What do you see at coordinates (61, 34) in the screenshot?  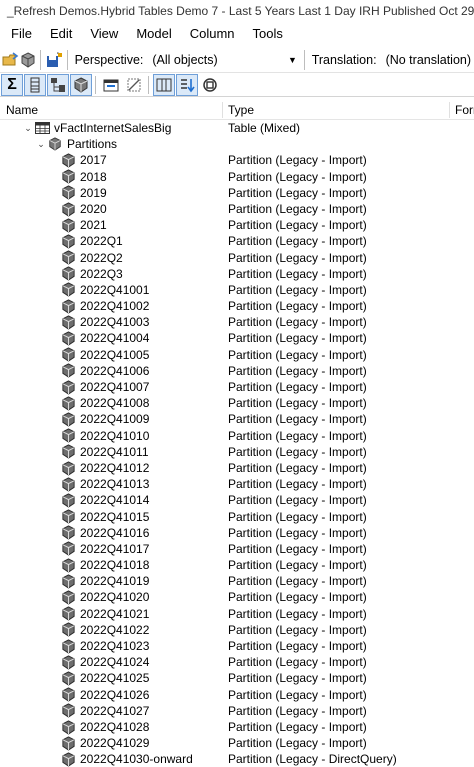 I see `menu-edit: Edit` at bounding box center [61, 34].